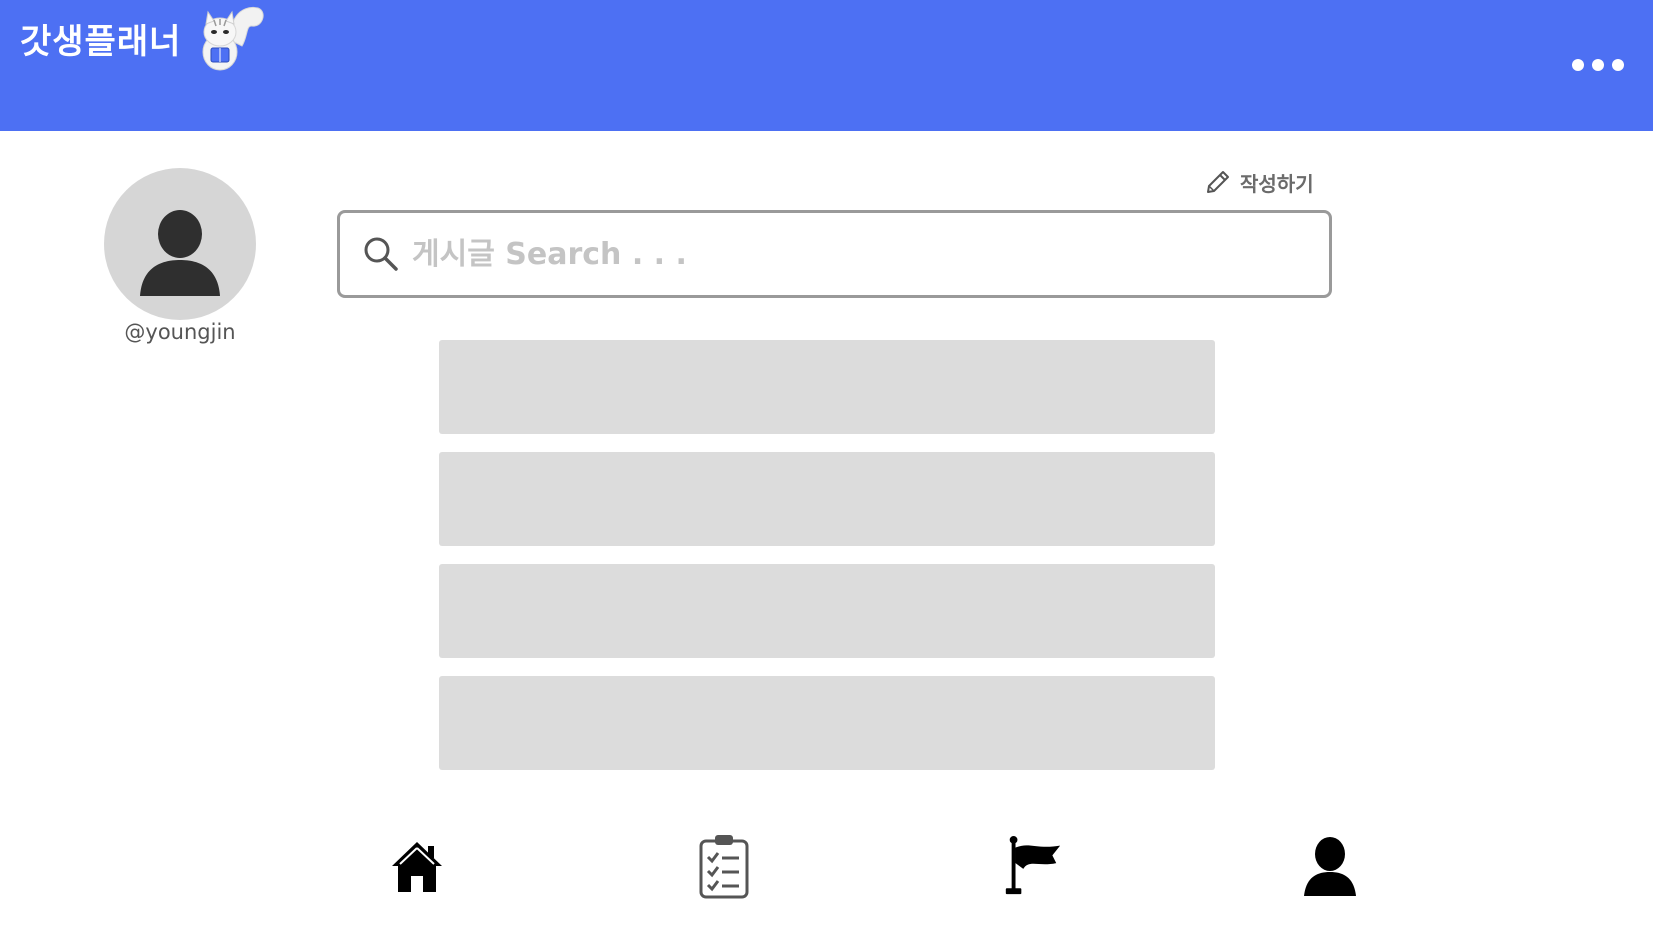 The image size is (1653, 929). What do you see at coordinates (1277, 183) in the screenshot?
I see `write-post-label: 작성하기` at bounding box center [1277, 183].